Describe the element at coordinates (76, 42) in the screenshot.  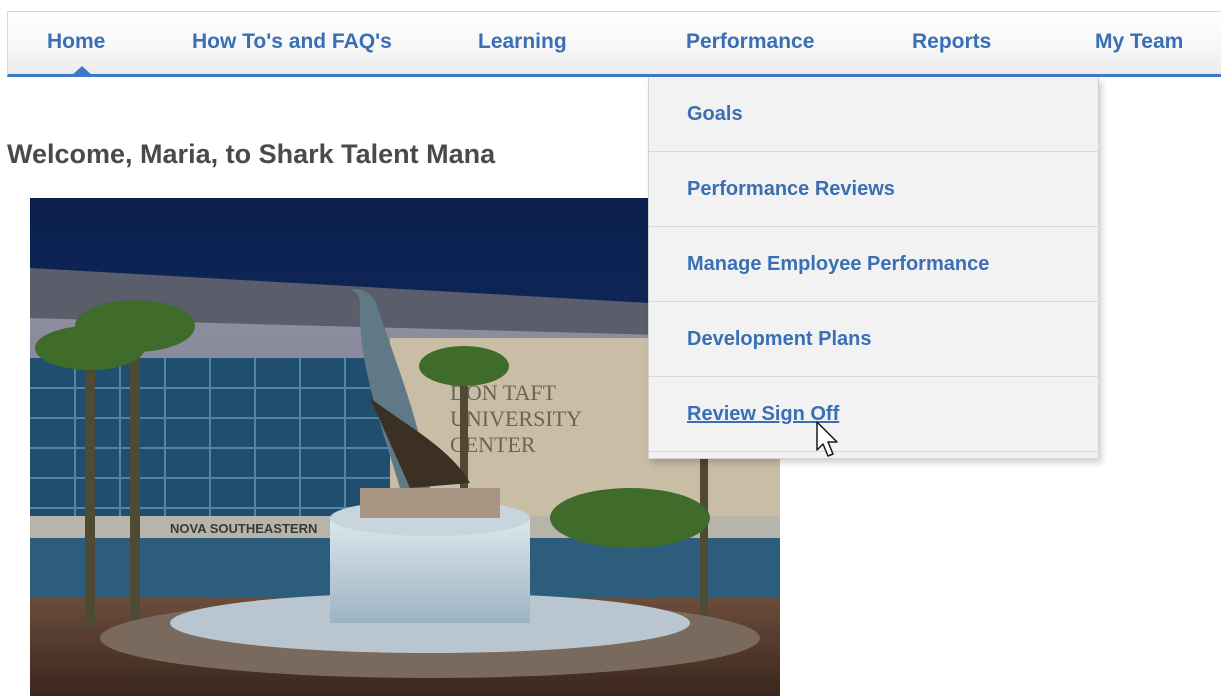
I see `nav-item-home: Home` at that location.